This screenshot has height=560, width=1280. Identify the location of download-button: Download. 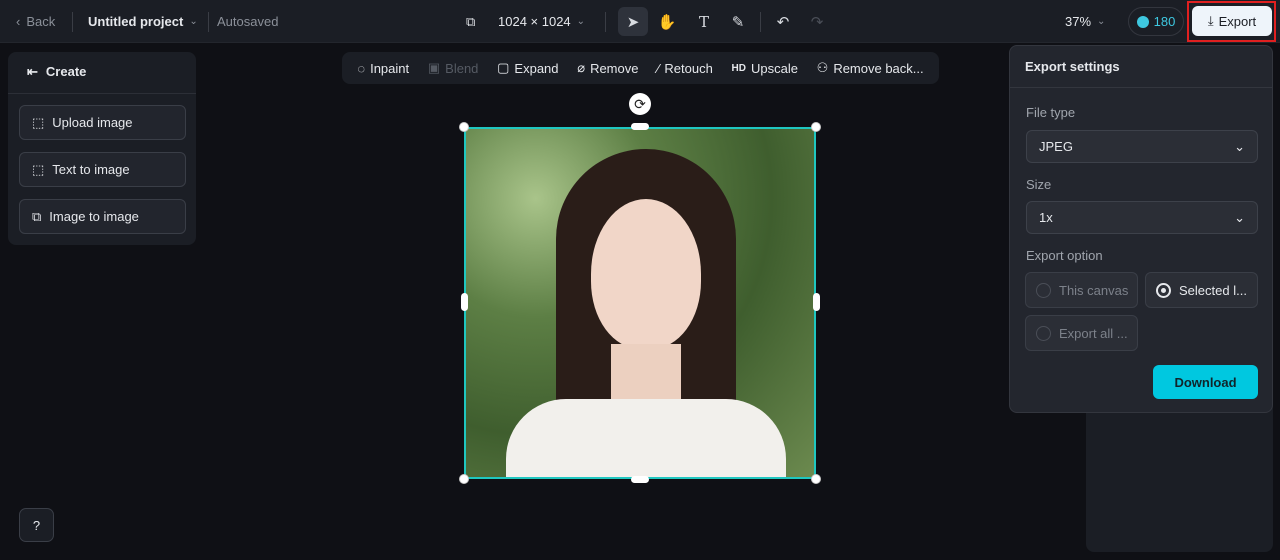
(1205, 382).